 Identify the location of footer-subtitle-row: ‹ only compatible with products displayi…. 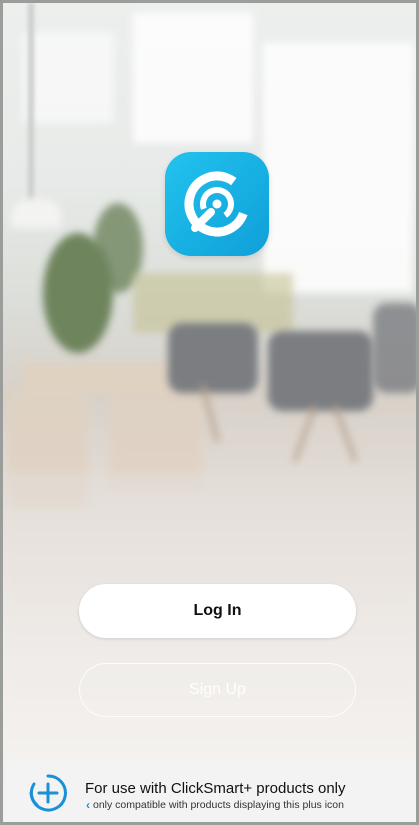
(215, 805).